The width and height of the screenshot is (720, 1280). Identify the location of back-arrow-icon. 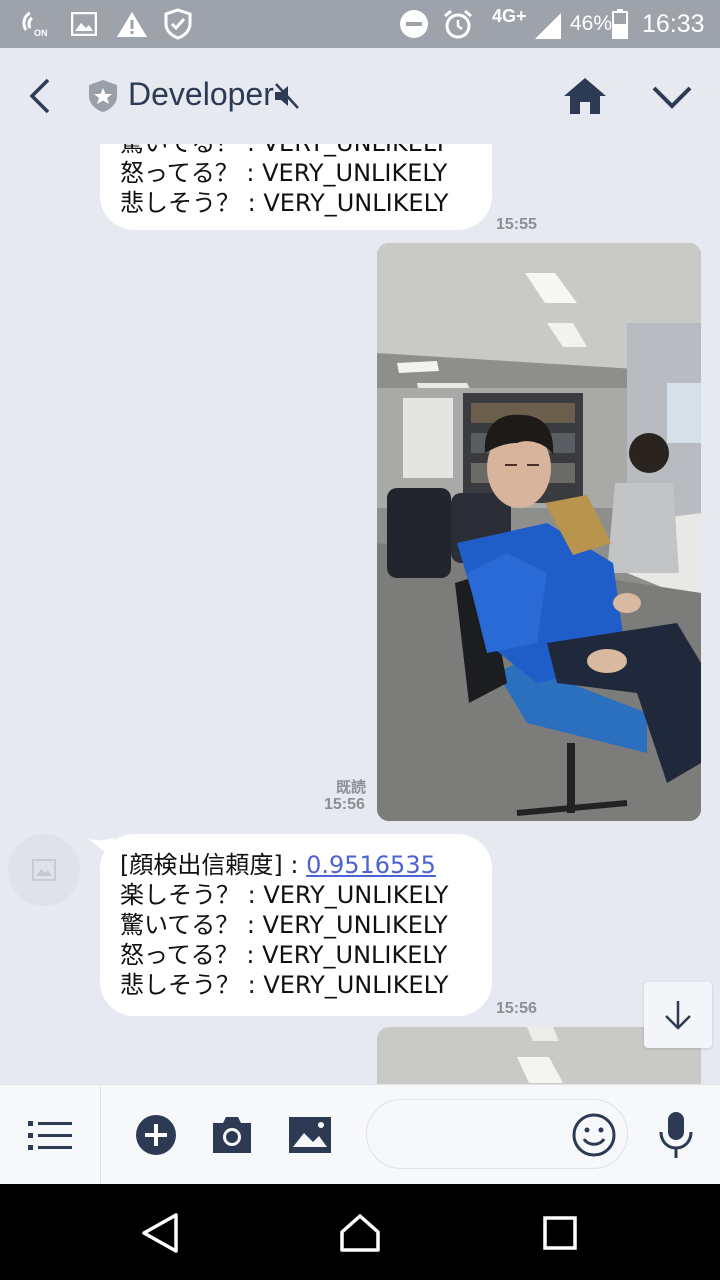
(39, 96).